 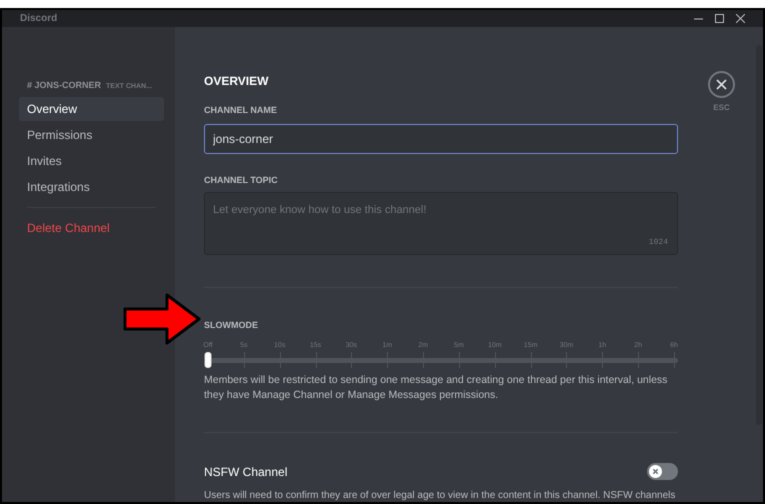 I want to click on esc-label: ESC, so click(x=721, y=108).